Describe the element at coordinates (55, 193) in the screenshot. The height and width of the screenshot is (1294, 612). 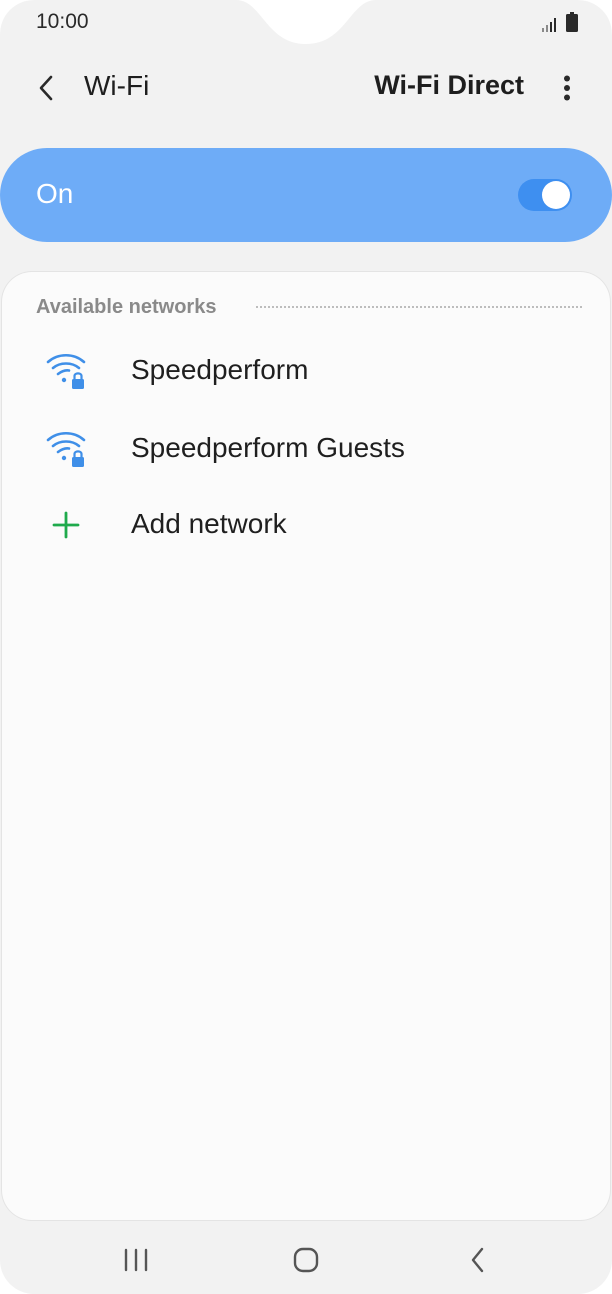
I see `wifi-state-label: On` at that location.